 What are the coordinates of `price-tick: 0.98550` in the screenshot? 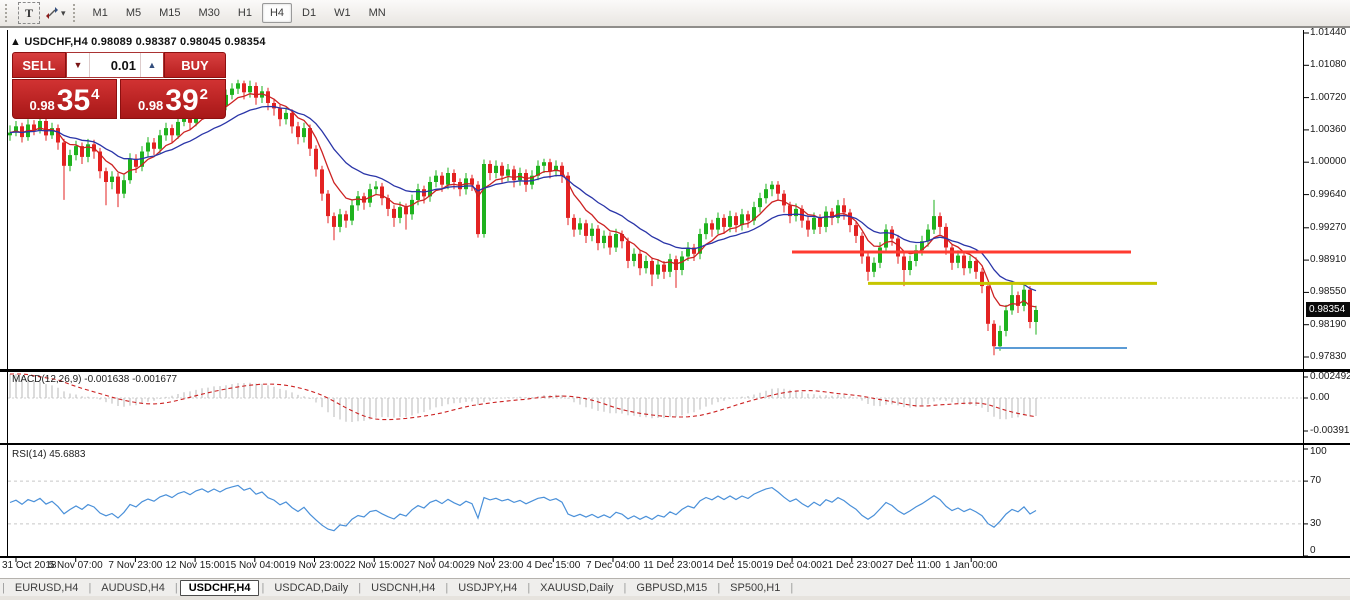 It's located at (1328, 292).